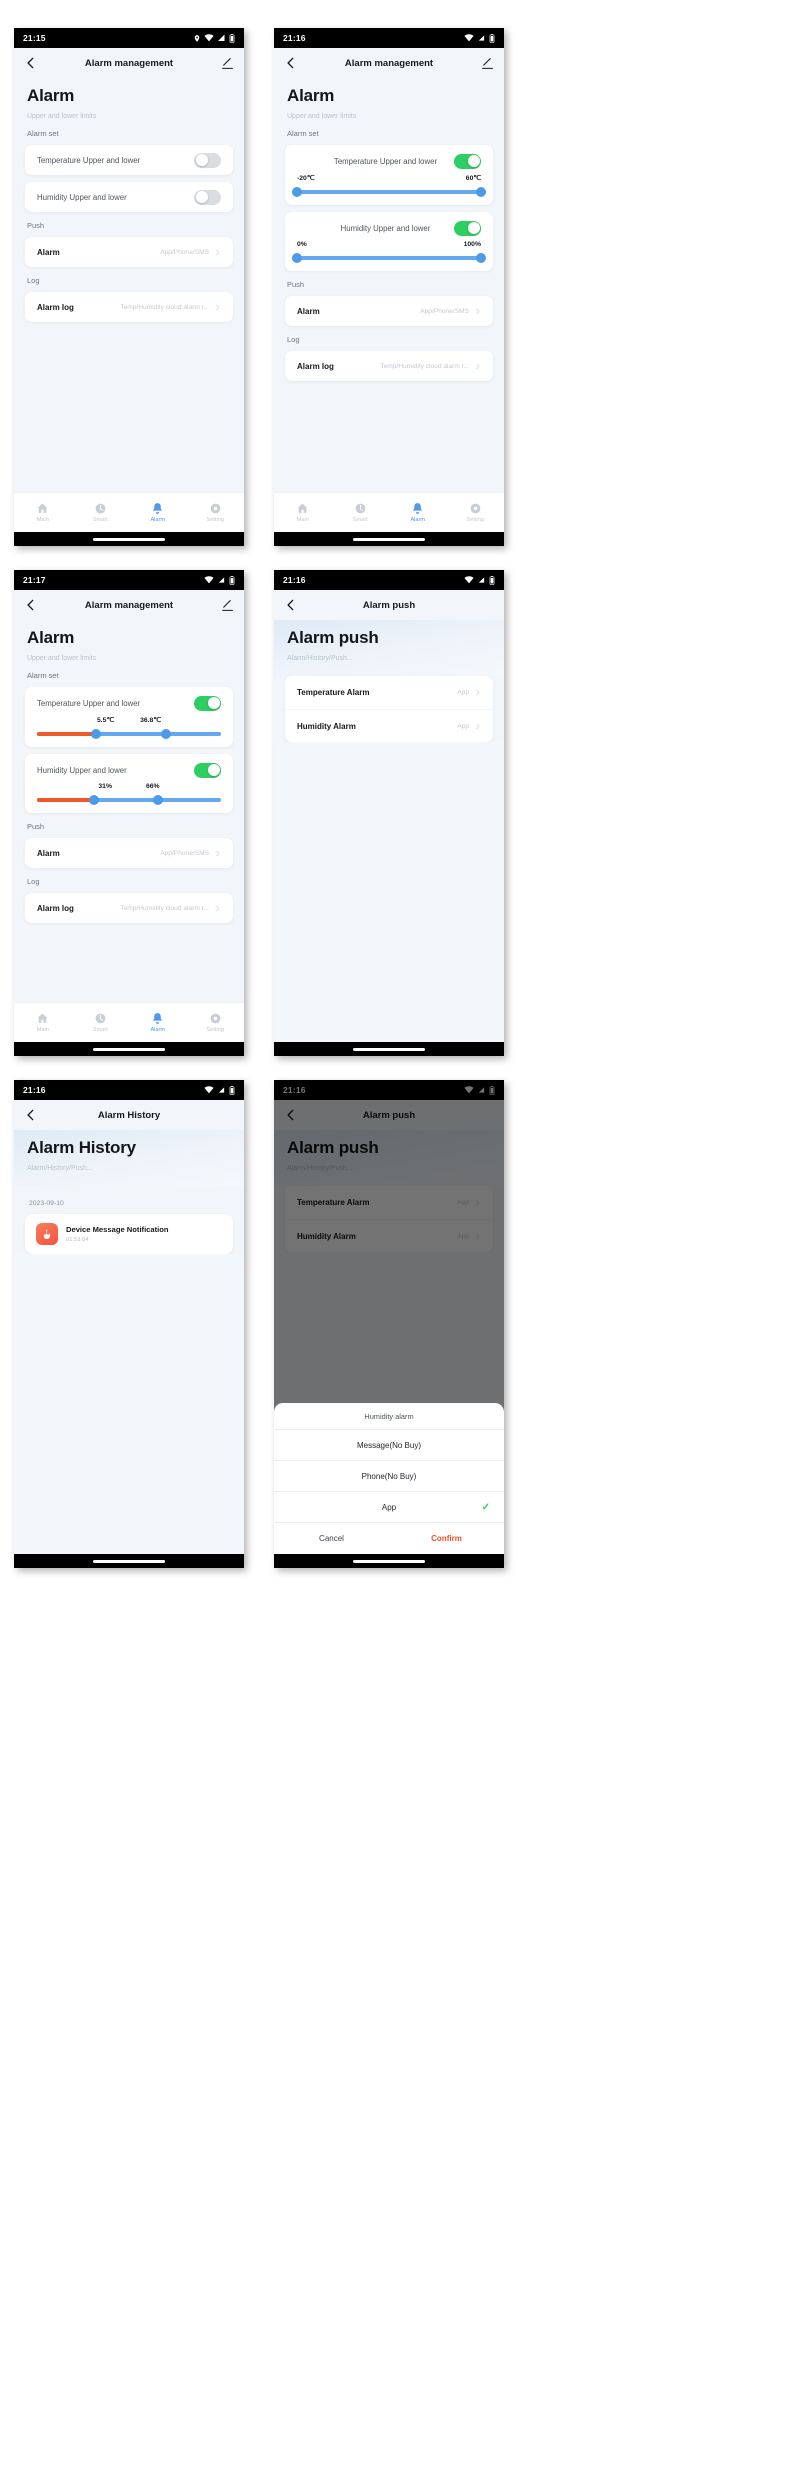 The height and width of the screenshot is (2468, 790). Describe the element at coordinates (82, 770) in the screenshot. I see `row-label: Humidity Upper and lower` at that location.